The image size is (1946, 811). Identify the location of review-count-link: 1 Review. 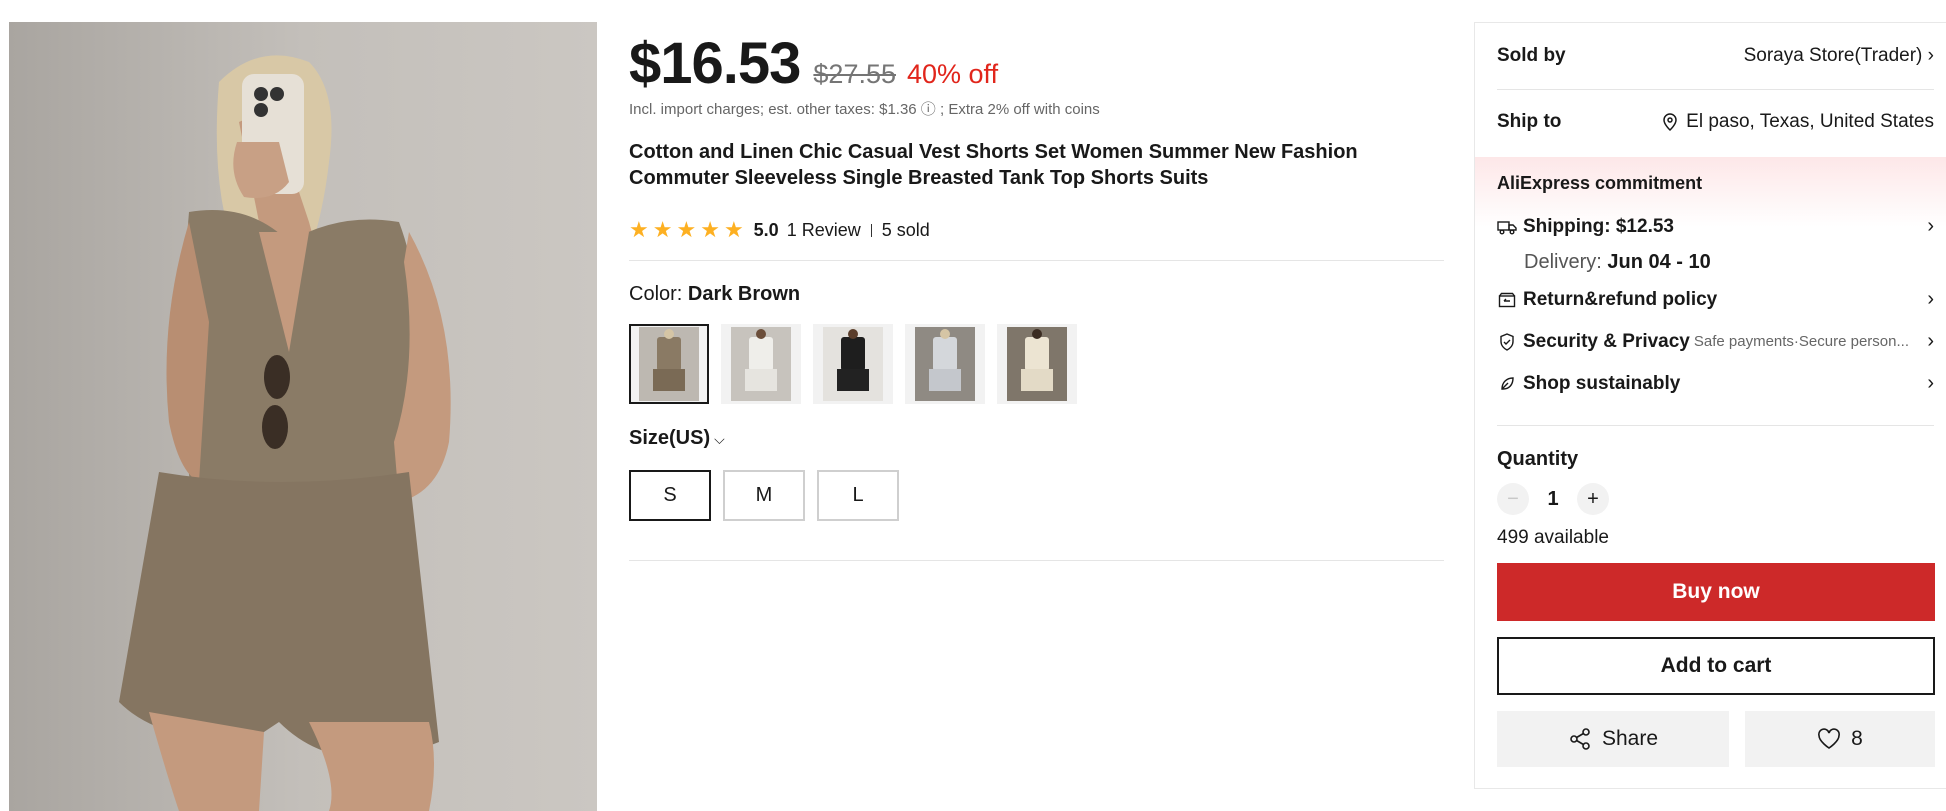
(824, 230).